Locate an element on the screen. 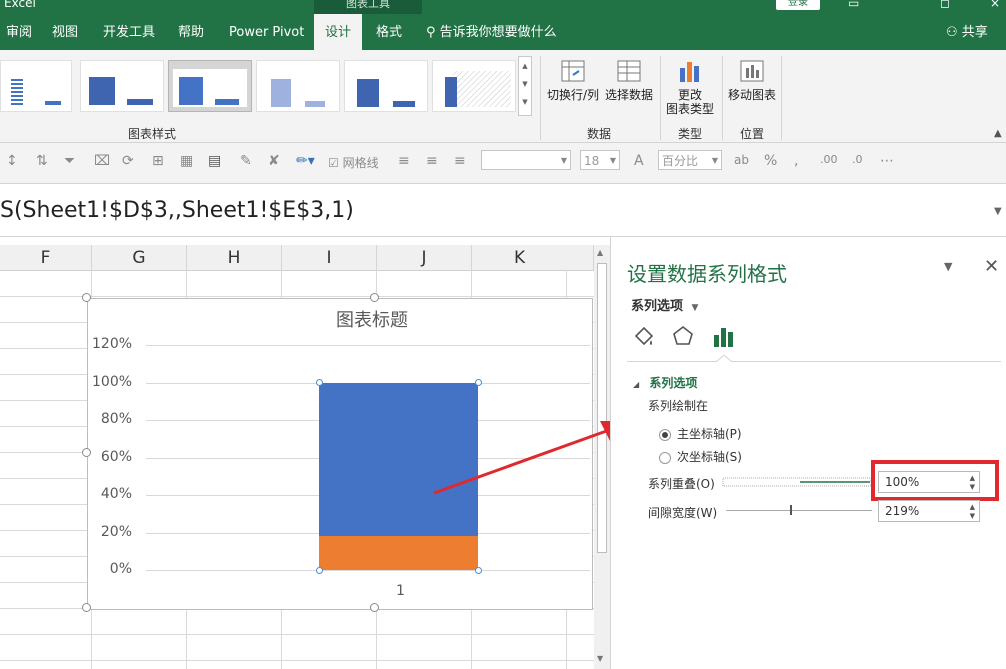 This screenshot has width=1006, height=669. pane-menu-icon: ▼ is located at coordinates (948, 266).